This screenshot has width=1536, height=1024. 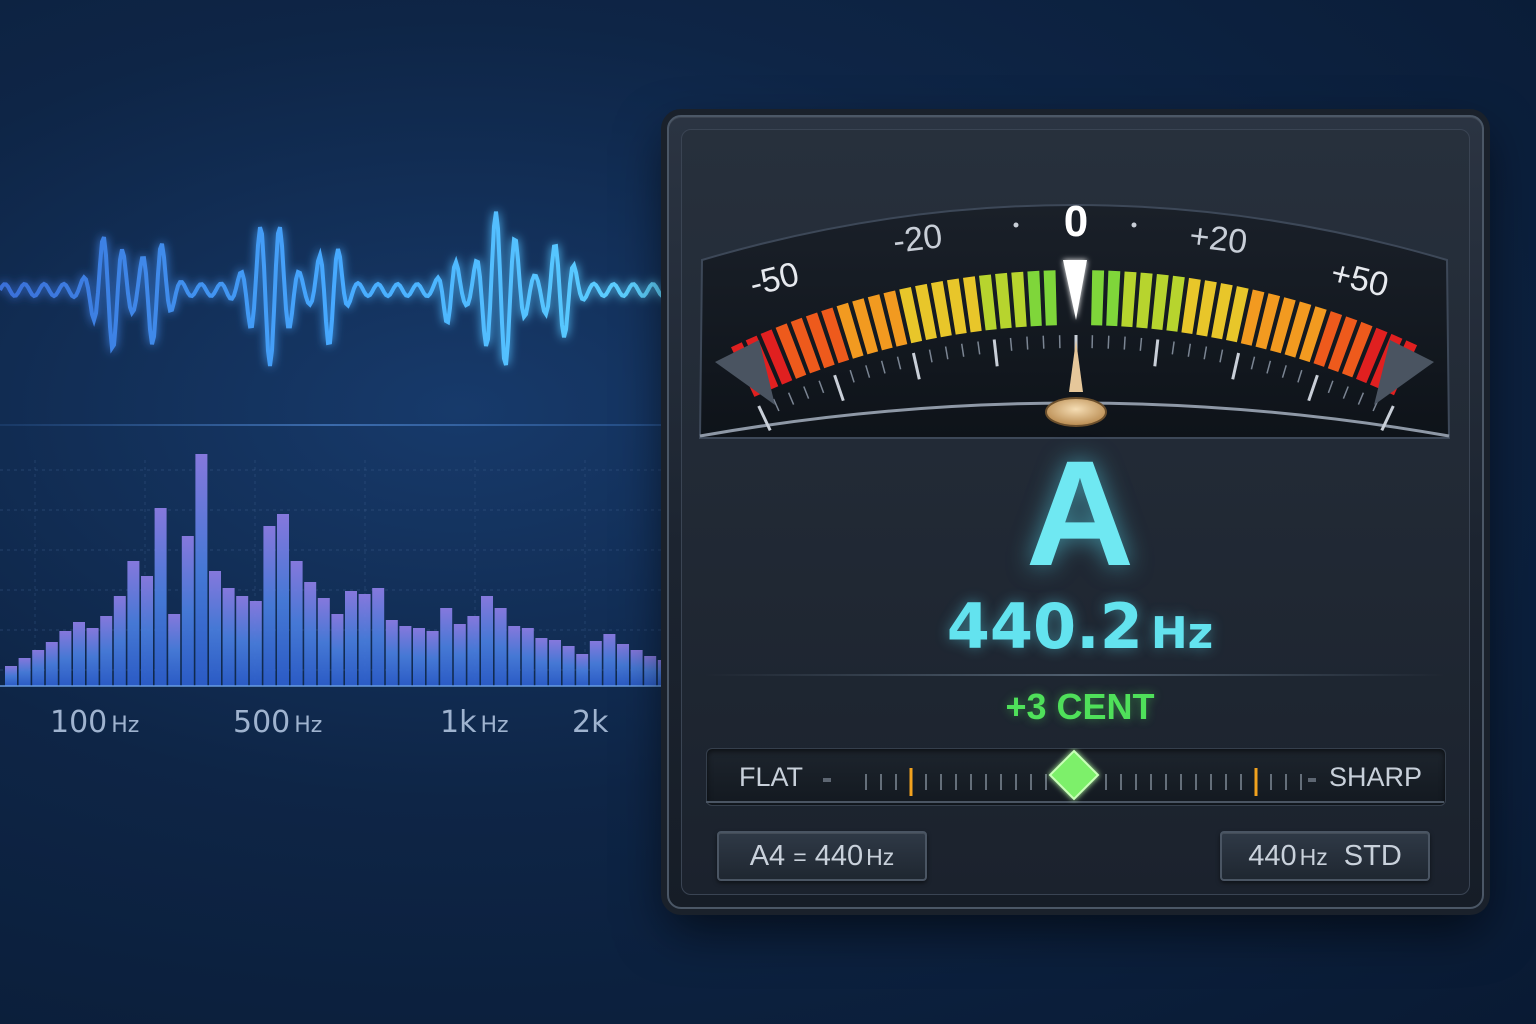 I want to click on cents-deviation: +3 CENT, so click(x=1080, y=706).